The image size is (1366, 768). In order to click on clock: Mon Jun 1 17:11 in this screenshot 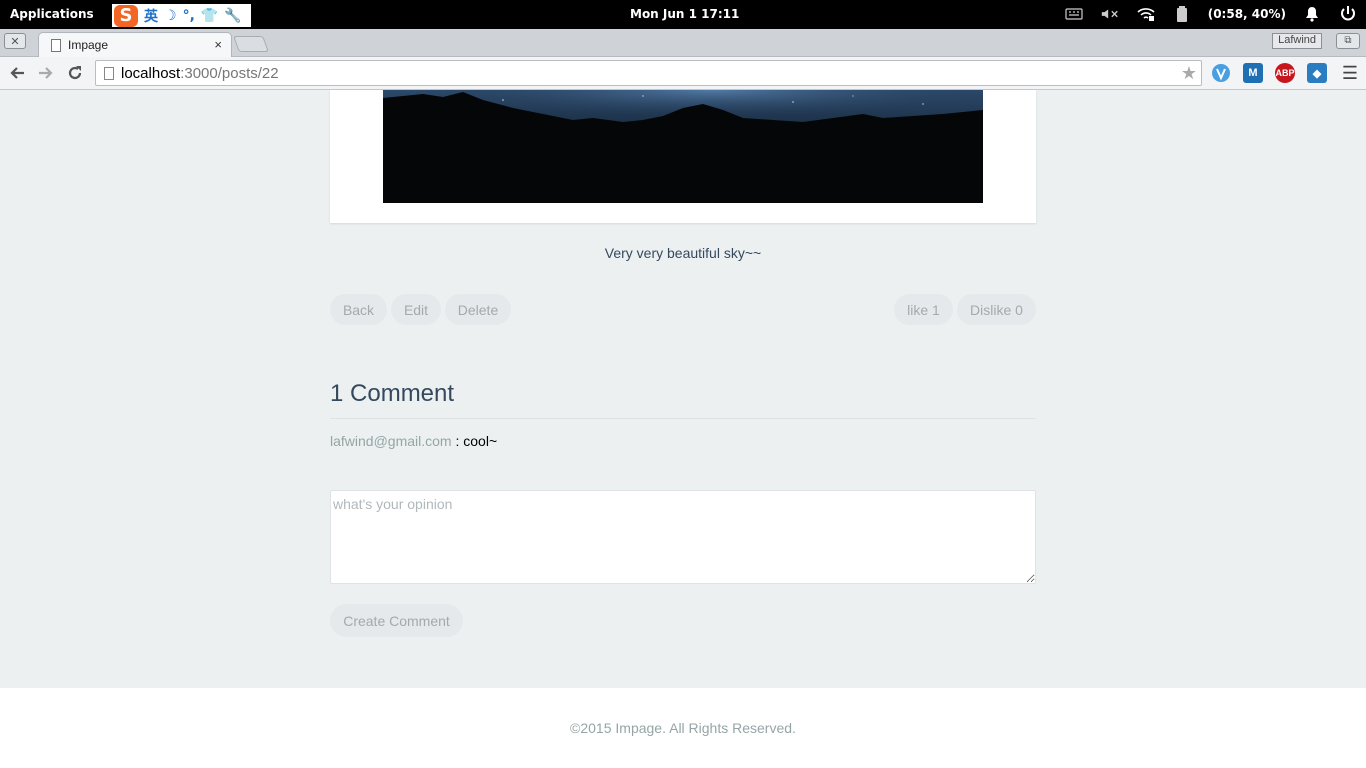, I will do `click(684, 14)`.